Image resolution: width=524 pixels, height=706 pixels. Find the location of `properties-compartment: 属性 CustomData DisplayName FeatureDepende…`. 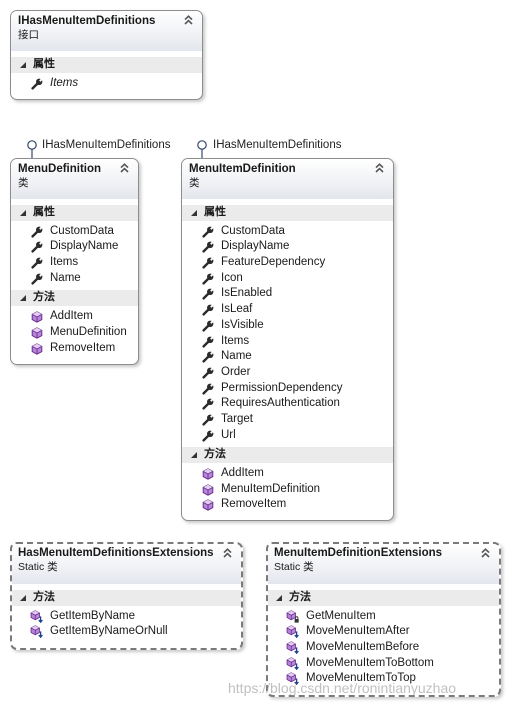

properties-compartment: 属性 CustomData DisplayName FeatureDepende… is located at coordinates (287, 324).